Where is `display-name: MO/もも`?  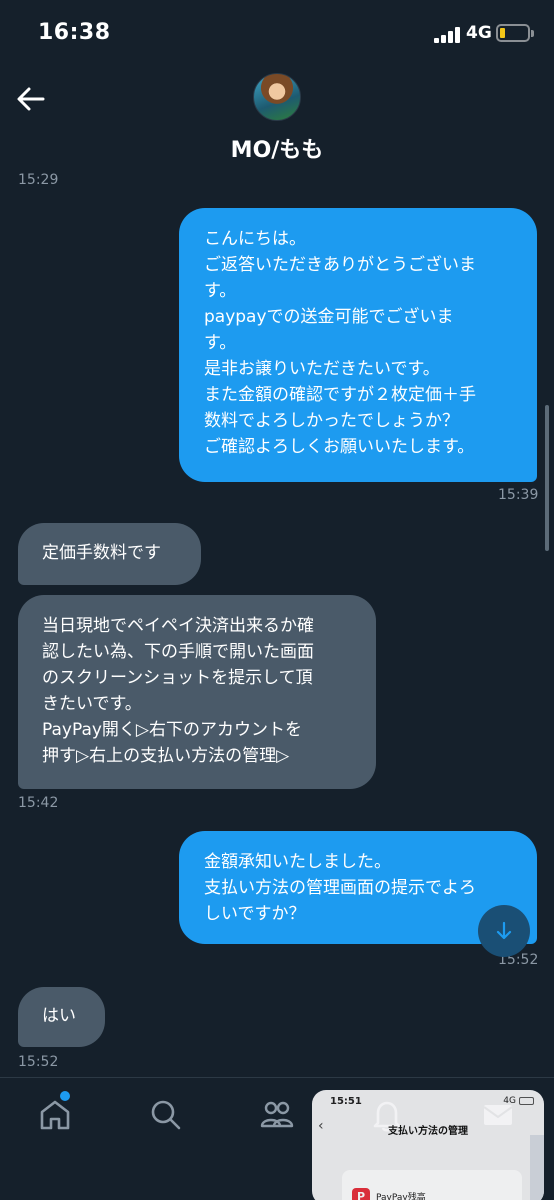
display-name: MO/もも is located at coordinates (277, 148).